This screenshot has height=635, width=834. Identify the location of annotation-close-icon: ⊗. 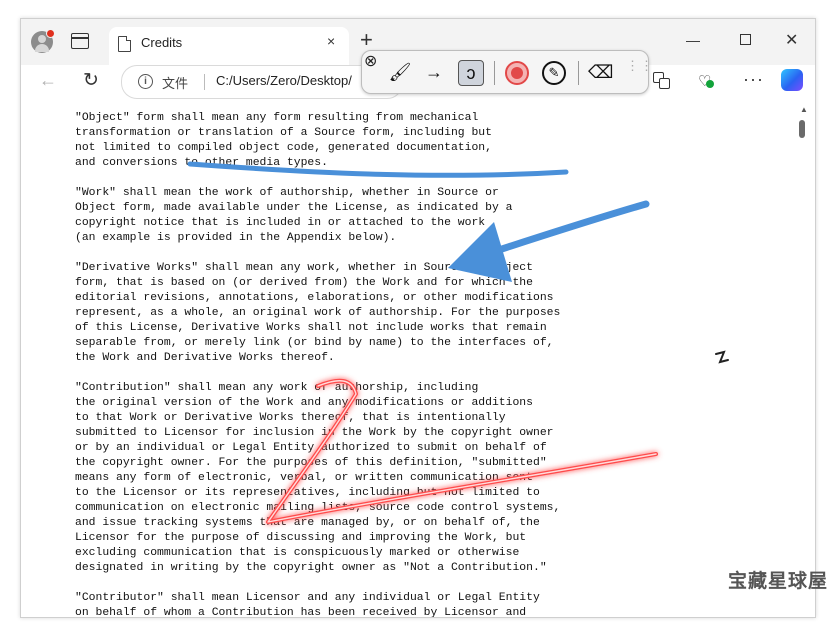
(370, 61).